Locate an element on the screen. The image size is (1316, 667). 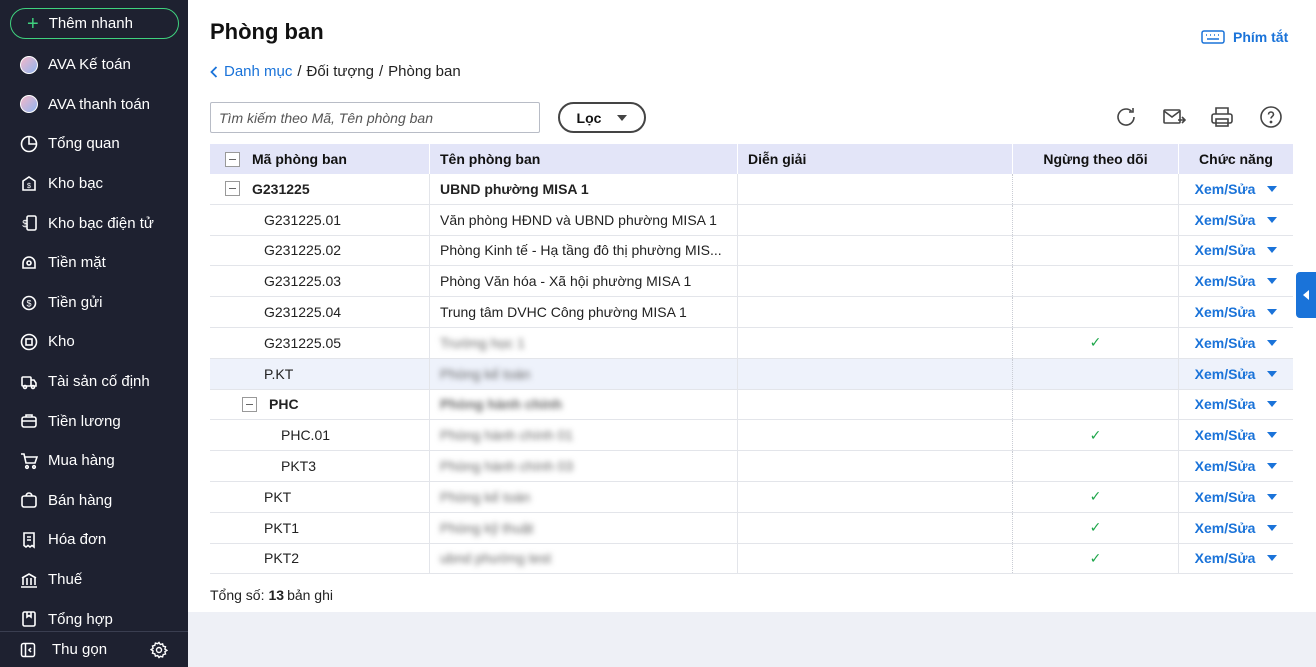
table-row: G231225.05 Trường học 1 ✓ Xem/Sửa is located at coordinates (751, 343).